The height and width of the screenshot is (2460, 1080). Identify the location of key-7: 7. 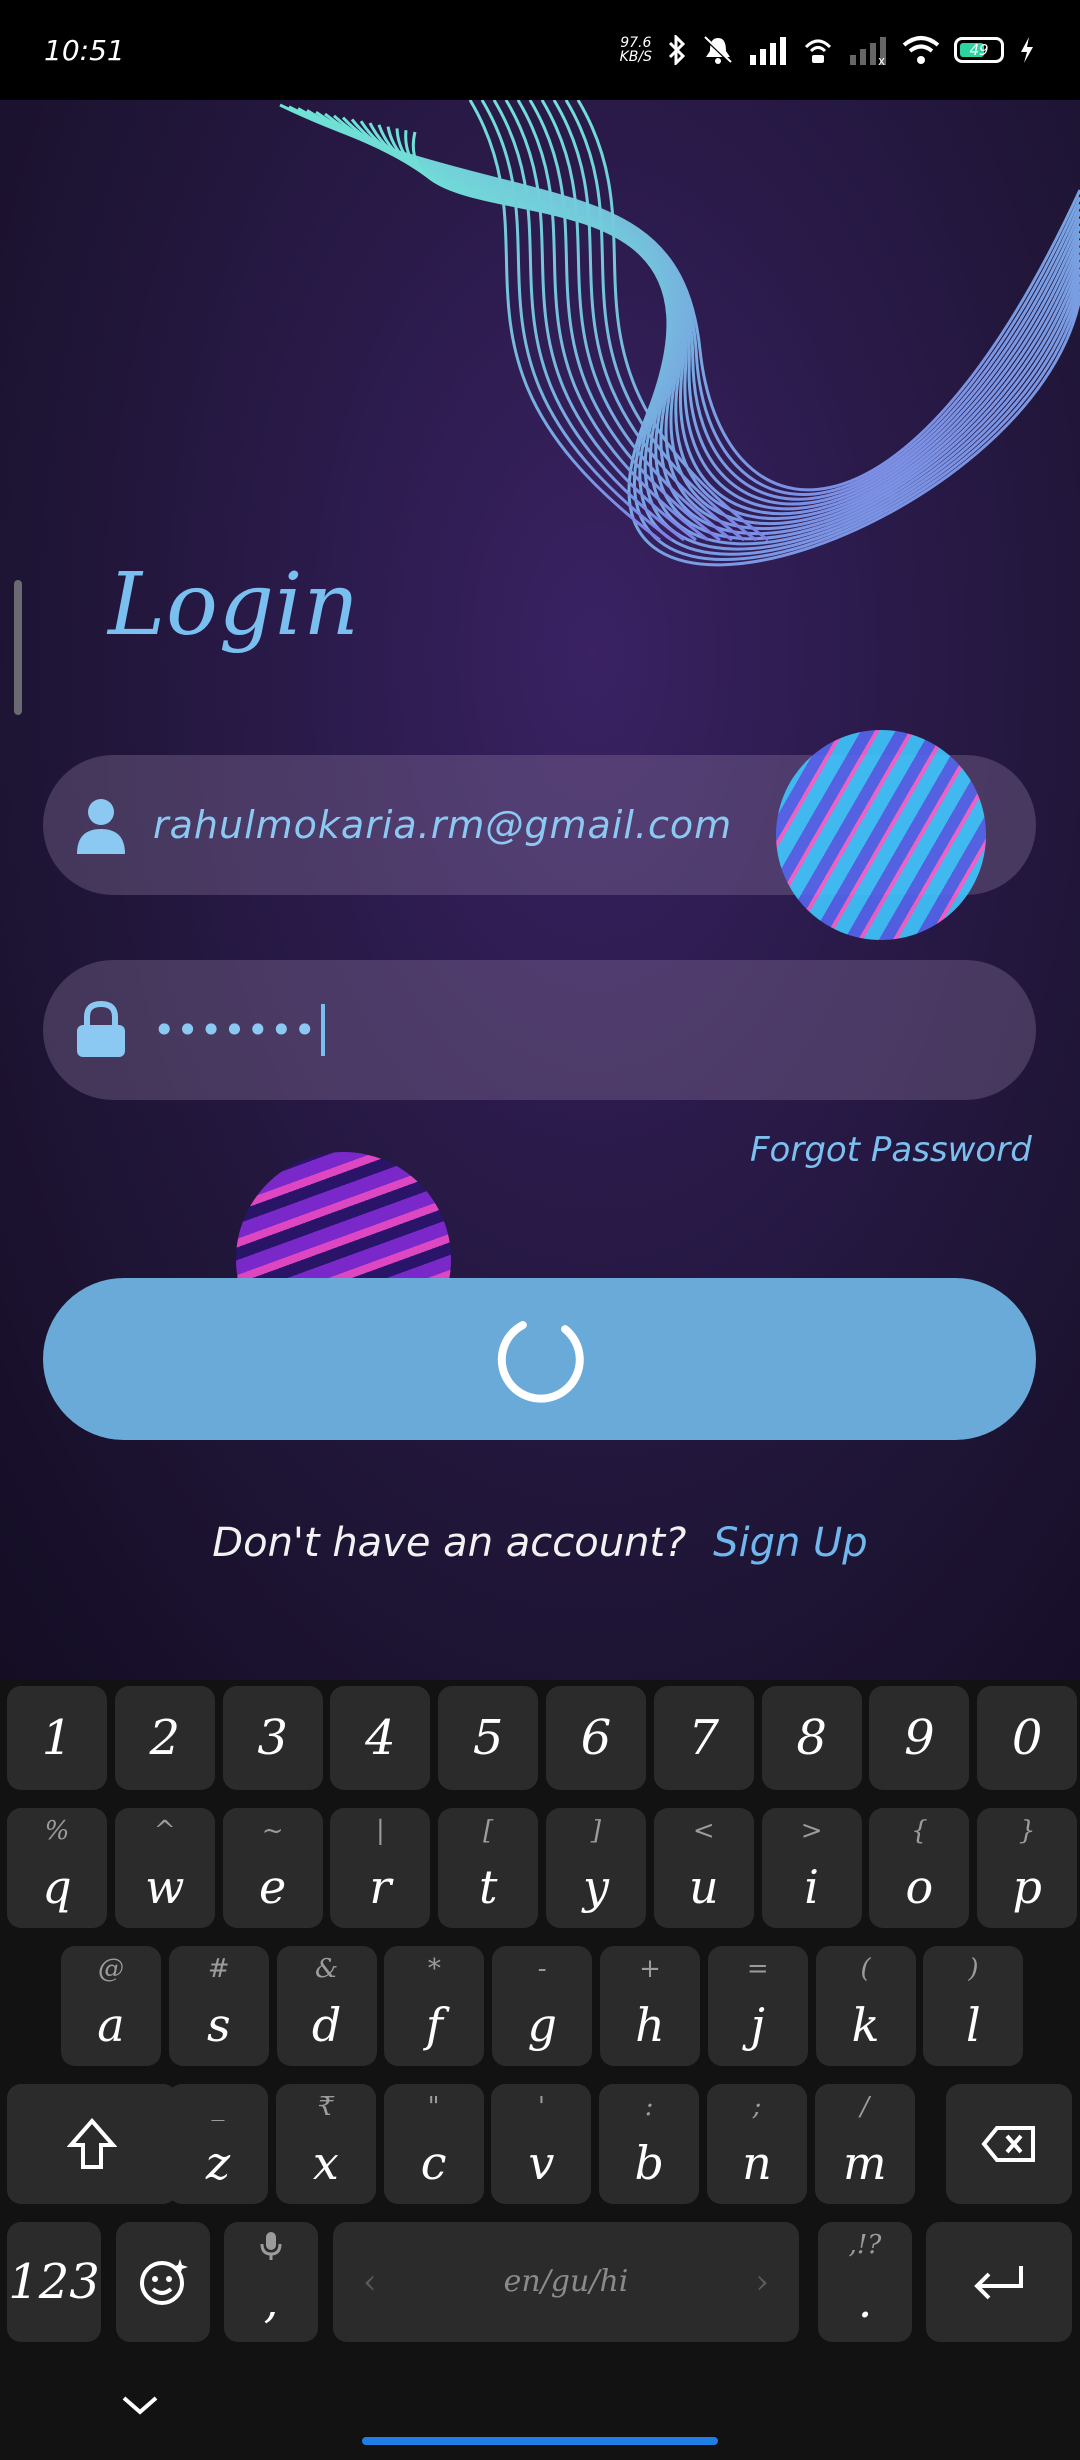
(703, 1738).